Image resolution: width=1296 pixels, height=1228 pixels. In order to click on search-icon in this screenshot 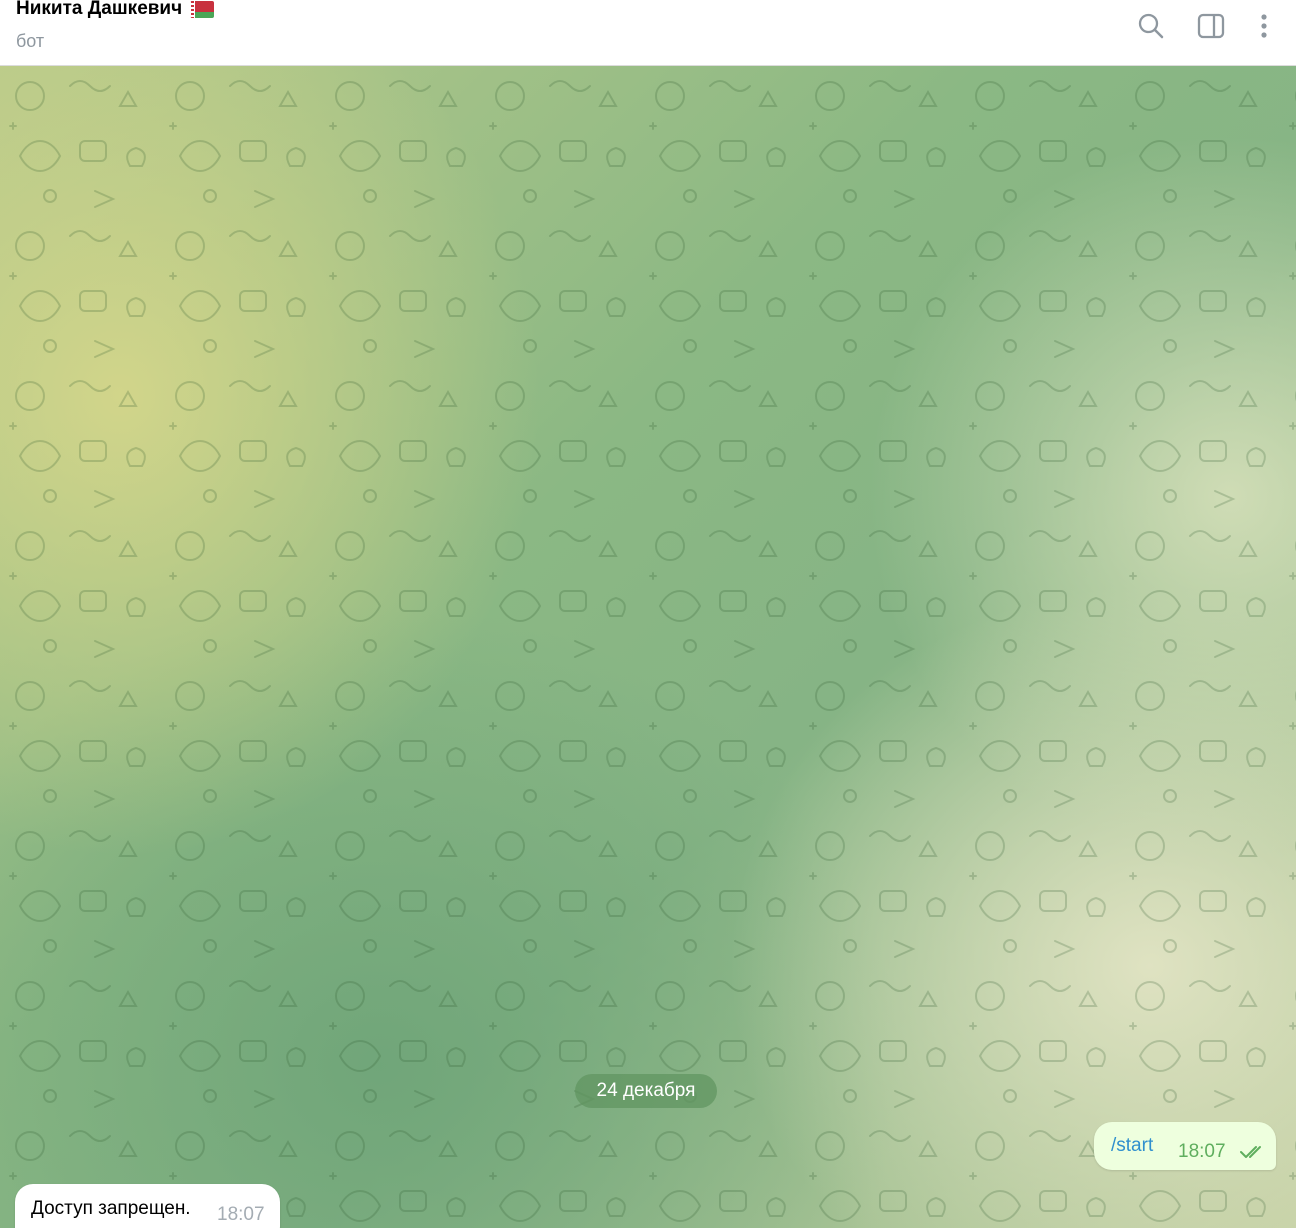, I will do `click(1151, 26)`.